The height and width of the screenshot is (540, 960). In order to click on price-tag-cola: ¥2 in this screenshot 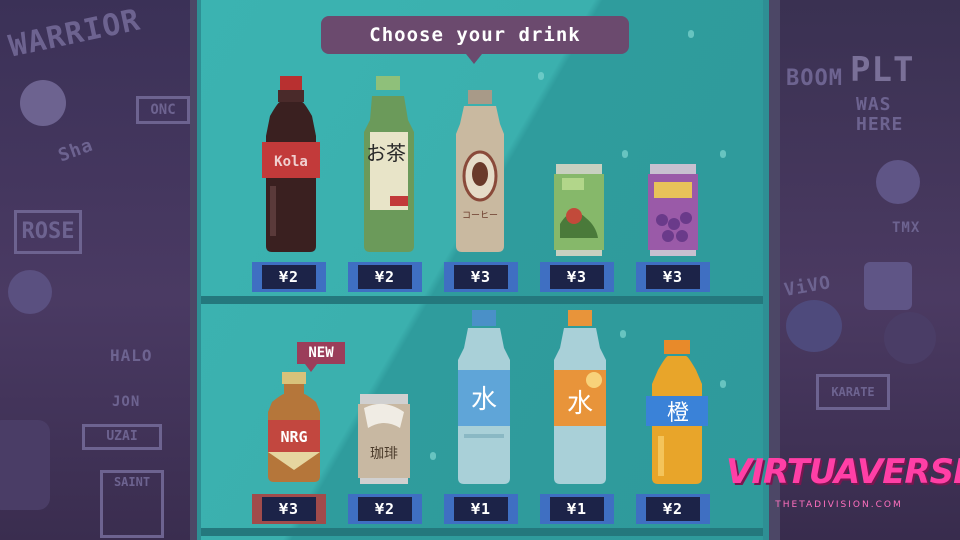, I will do `click(289, 277)`.